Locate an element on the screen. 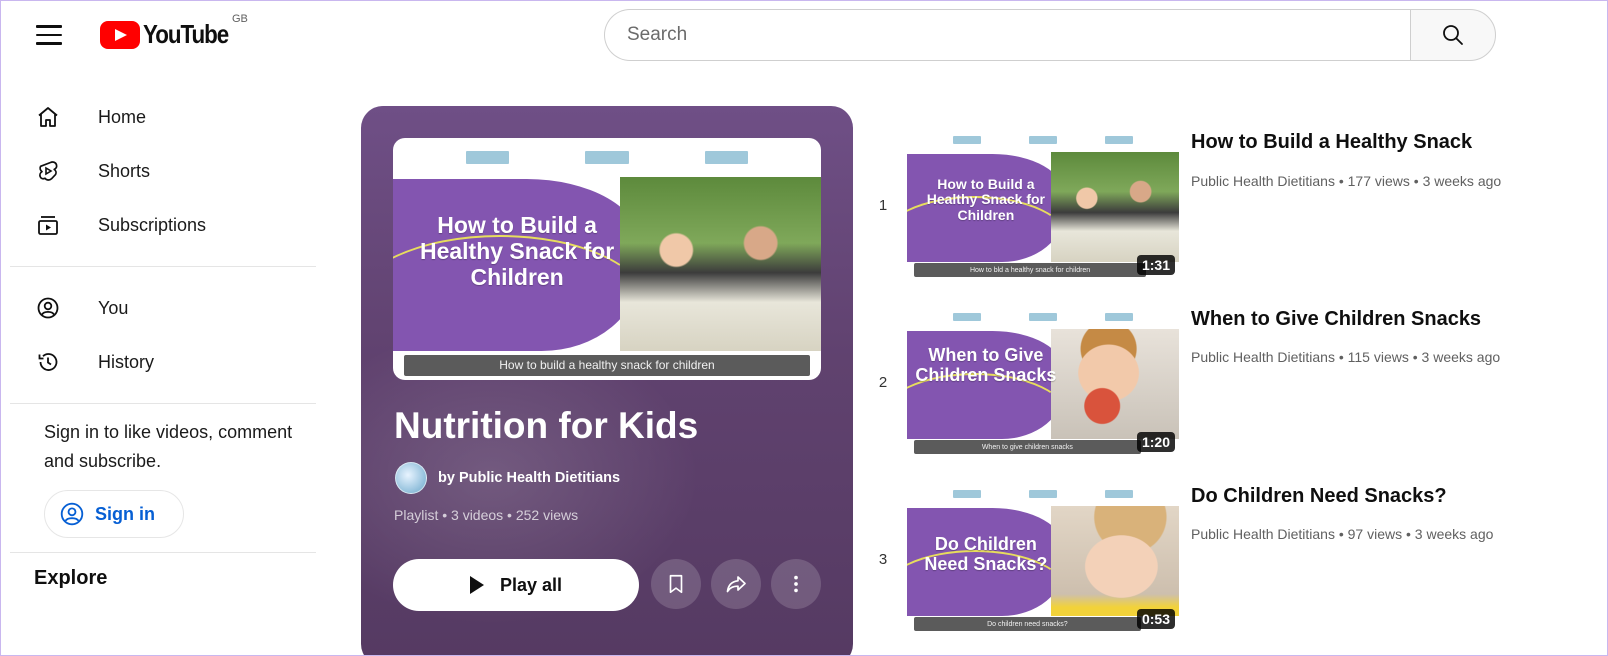  share-icon is located at coordinates (736, 584).